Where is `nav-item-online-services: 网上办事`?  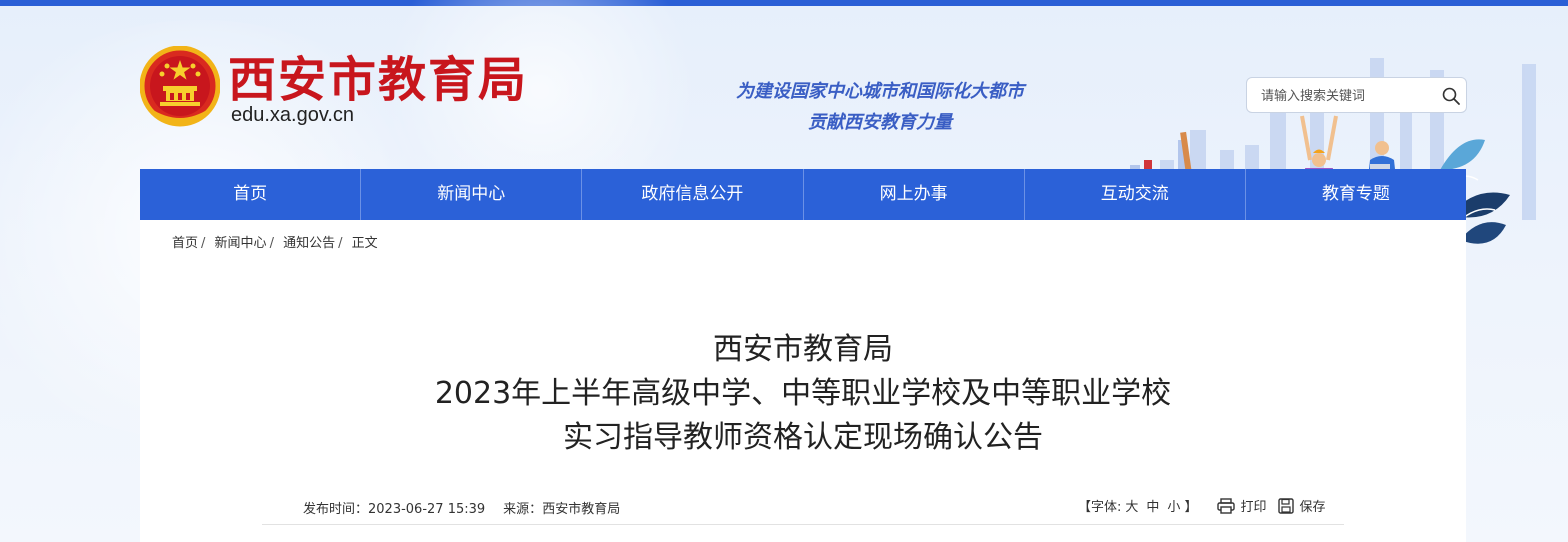 nav-item-online-services: 网上办事 is located at coordinates (914, 194).